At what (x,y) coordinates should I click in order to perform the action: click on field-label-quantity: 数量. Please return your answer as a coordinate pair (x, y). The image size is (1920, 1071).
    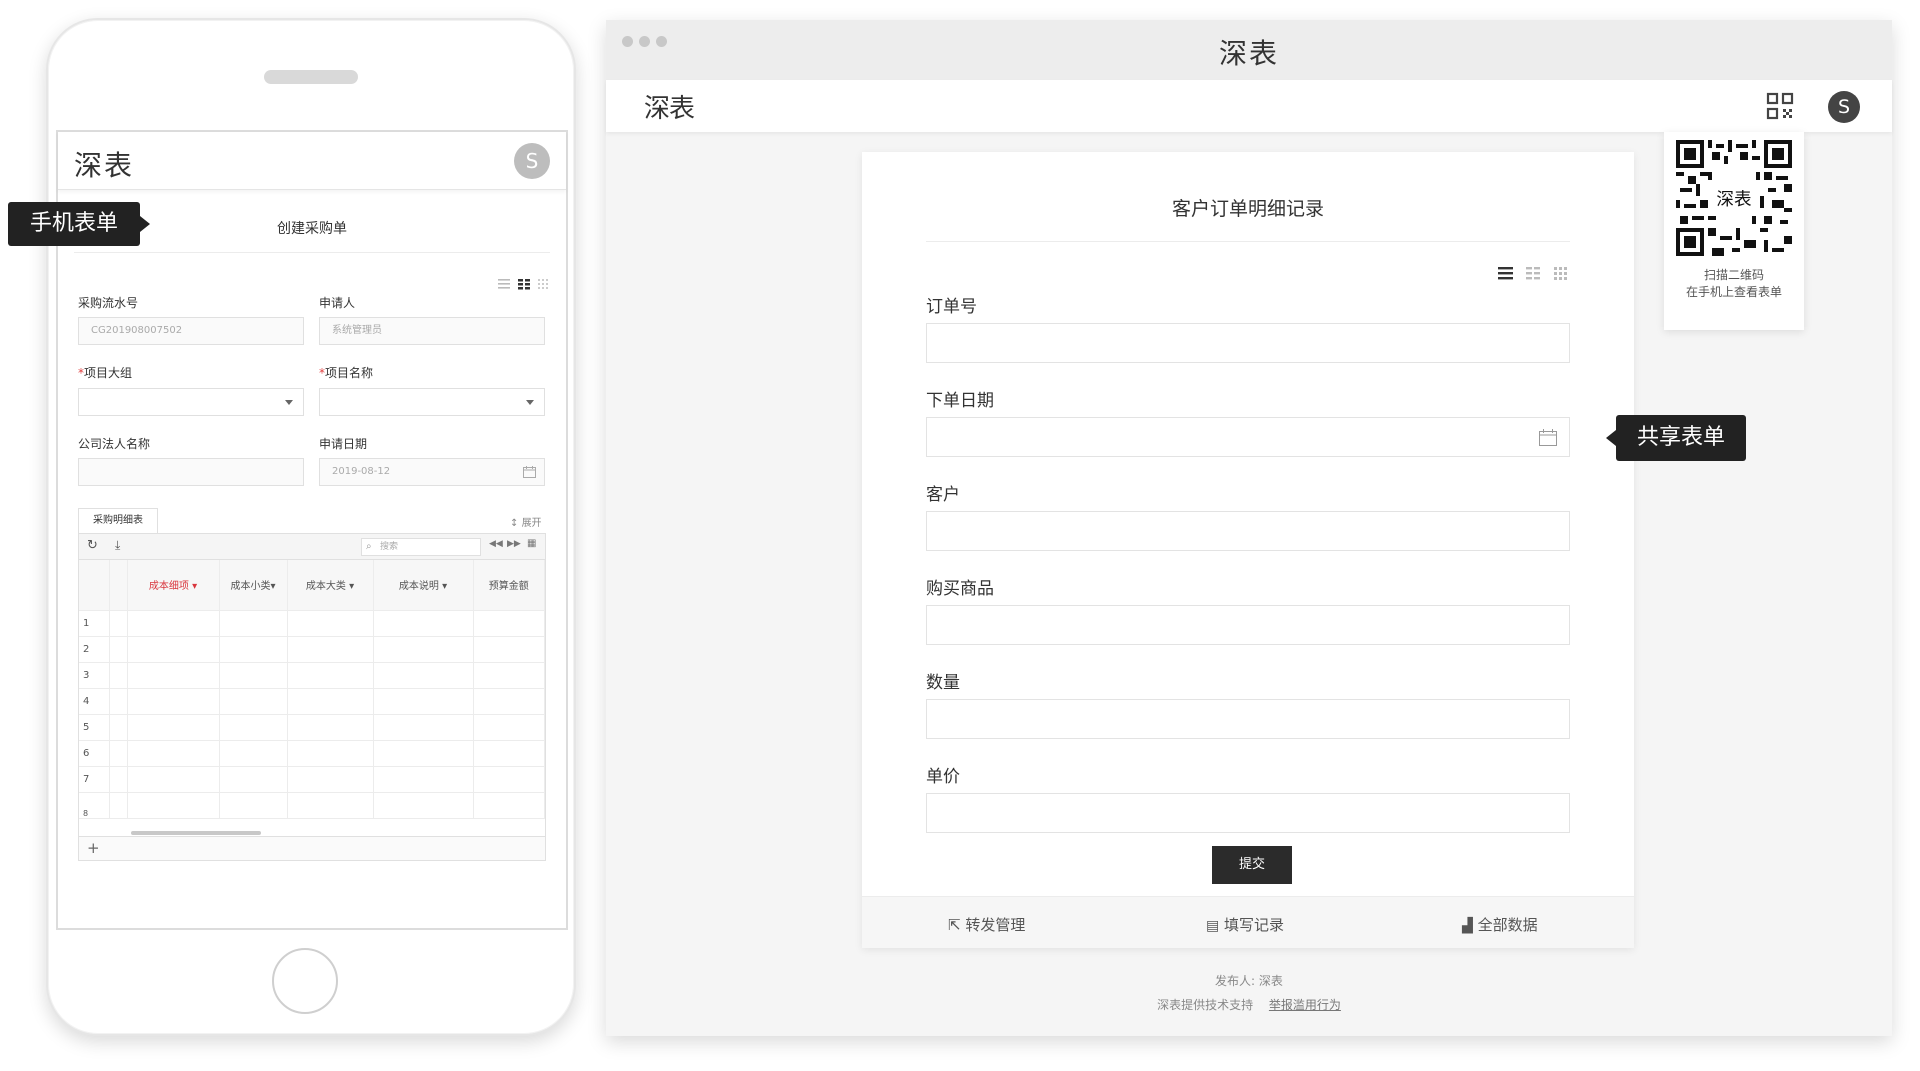
    Looking at the image, I should click on (943, 683).